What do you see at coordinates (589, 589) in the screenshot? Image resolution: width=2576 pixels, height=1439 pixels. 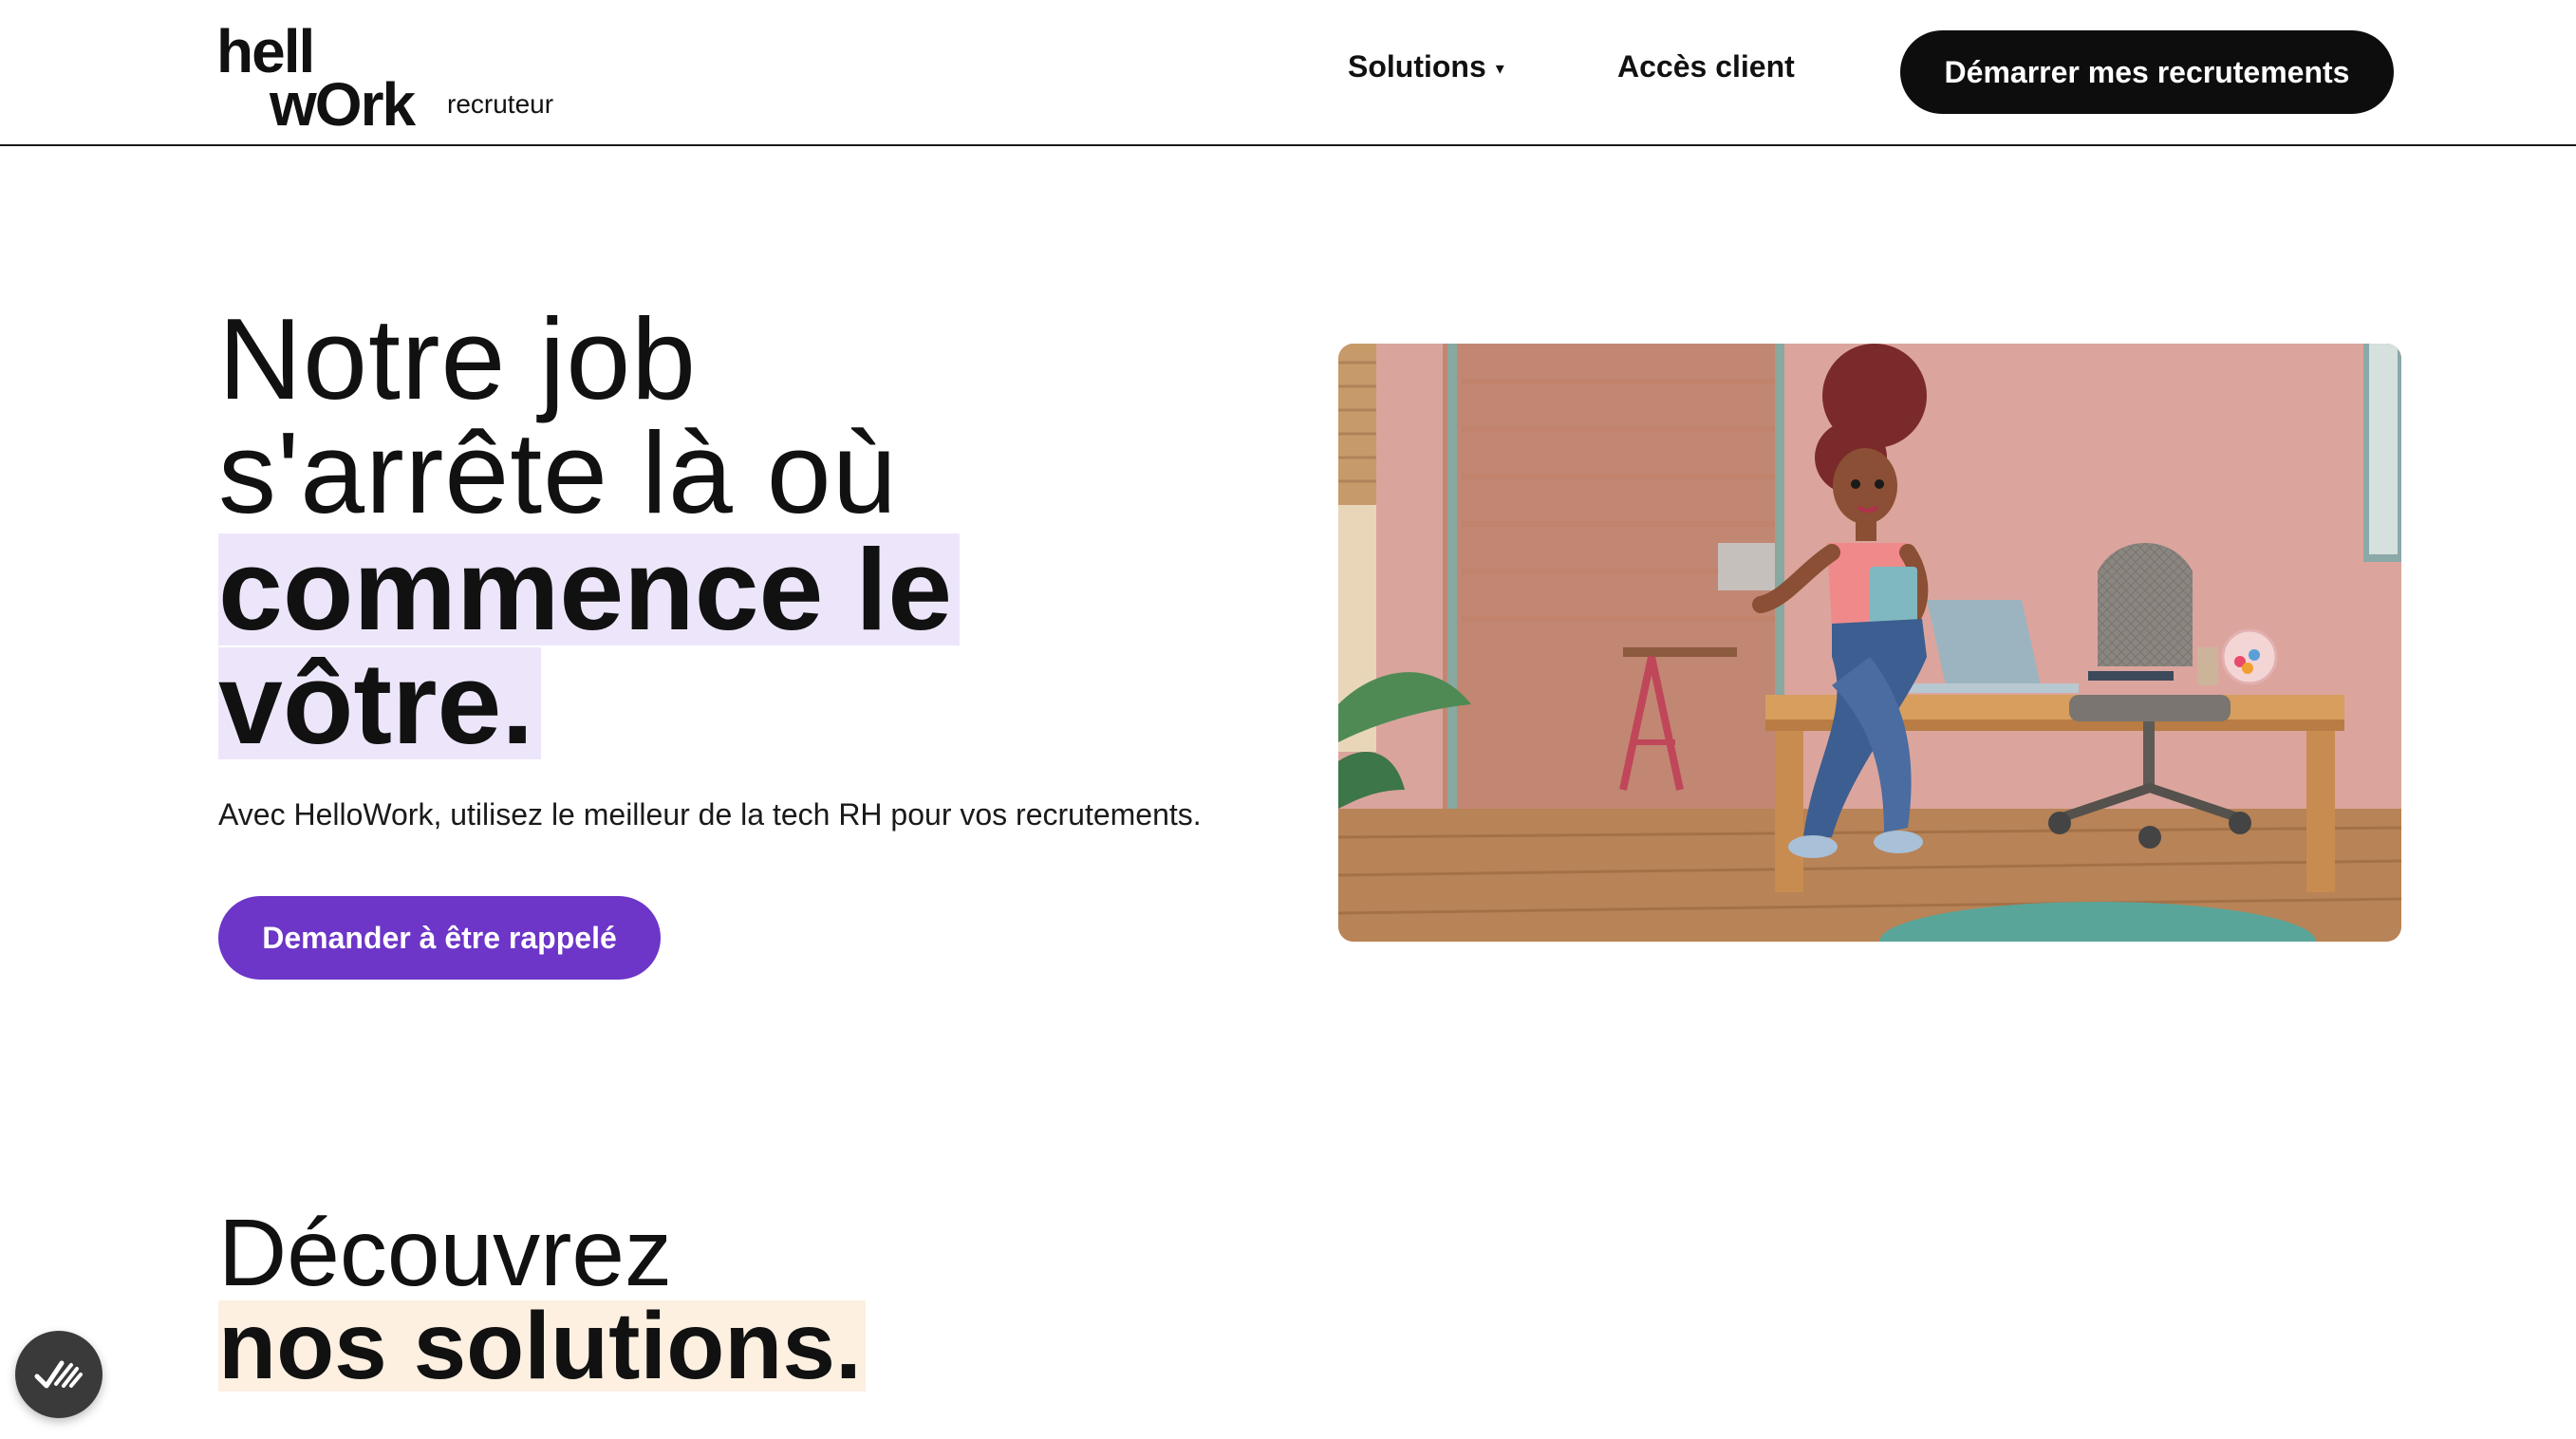 I see `hero-title-bold1: commence le` at bounding box center [589, 589].